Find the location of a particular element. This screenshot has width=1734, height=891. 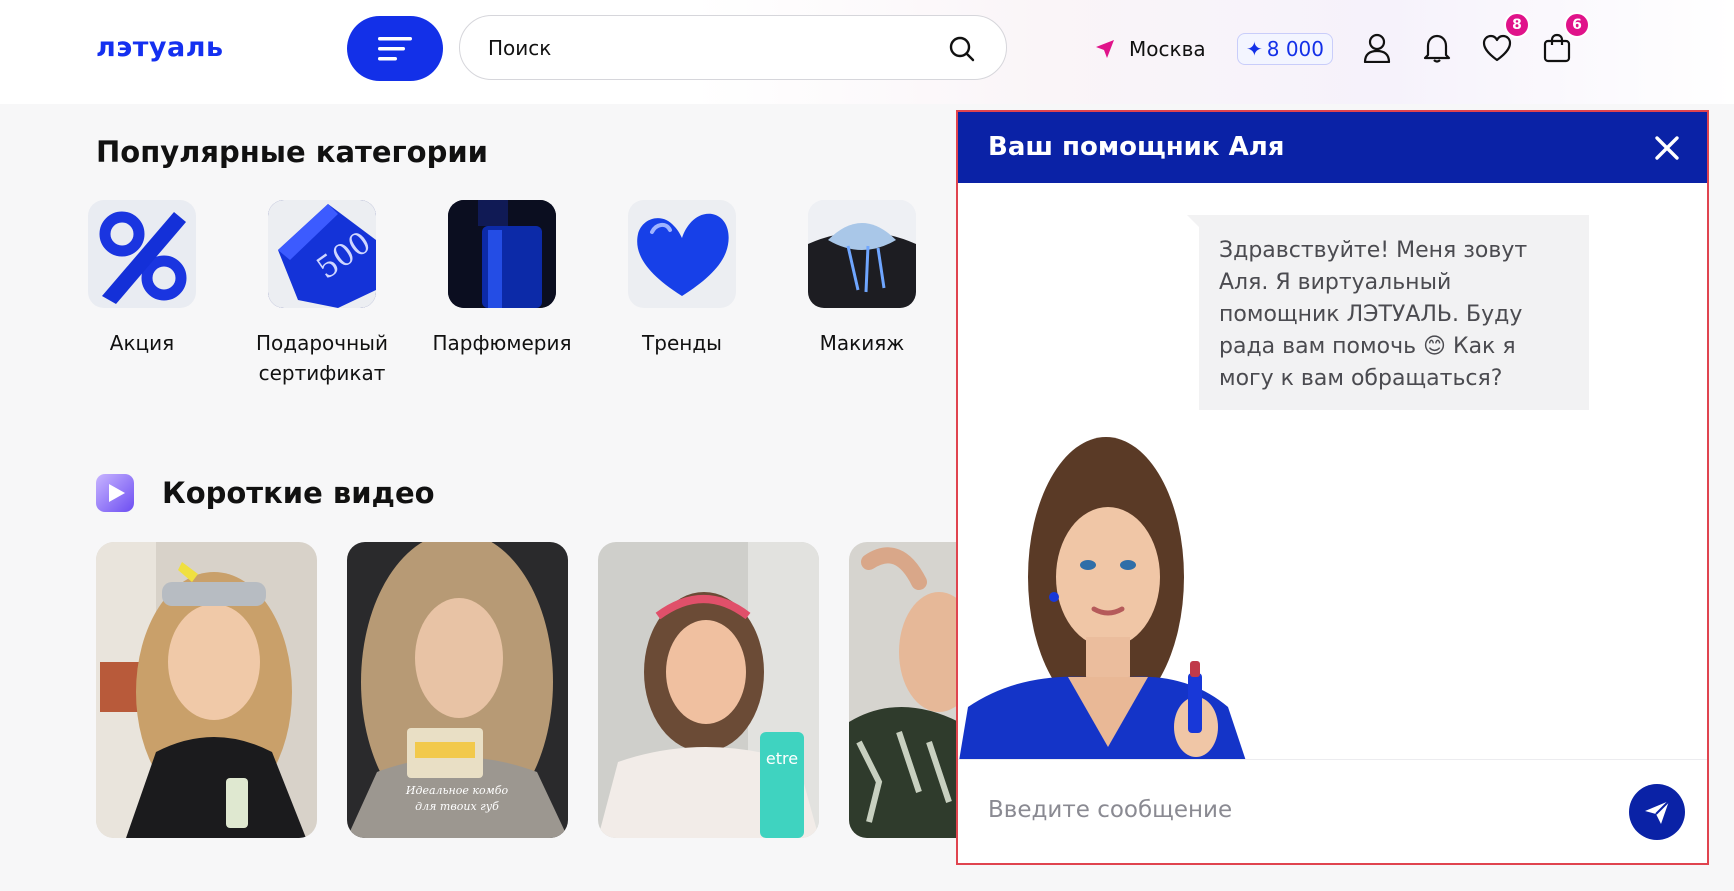

points-value: 8 000 is located at coordinates (1295, 49).